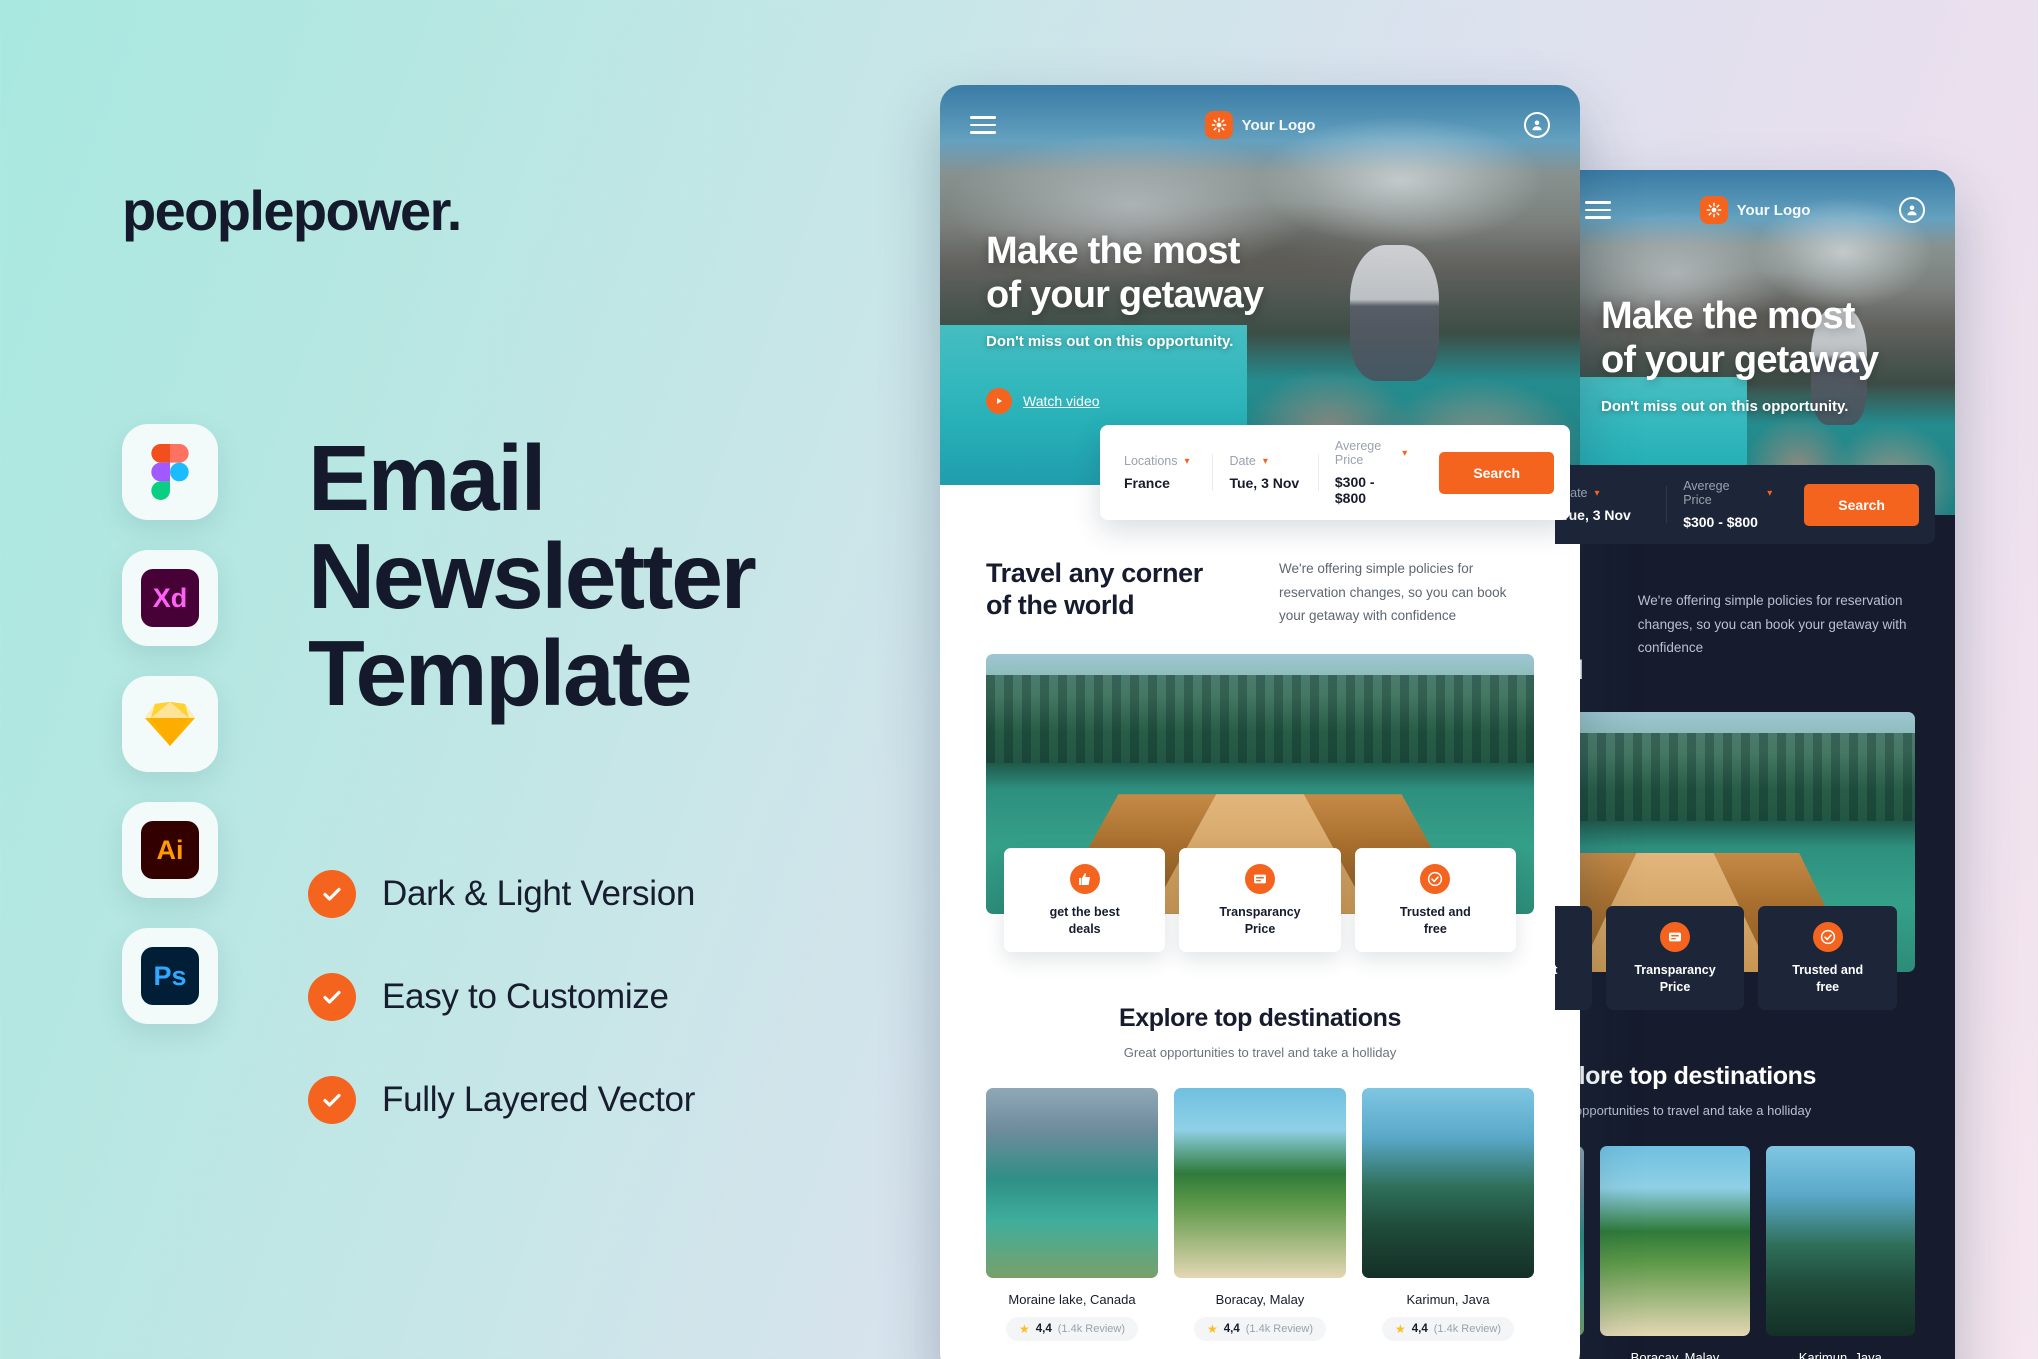  Describe the element at coordinates (1435, 928) in the screenshot. I see `benefit-label-line-2: free` at that location.